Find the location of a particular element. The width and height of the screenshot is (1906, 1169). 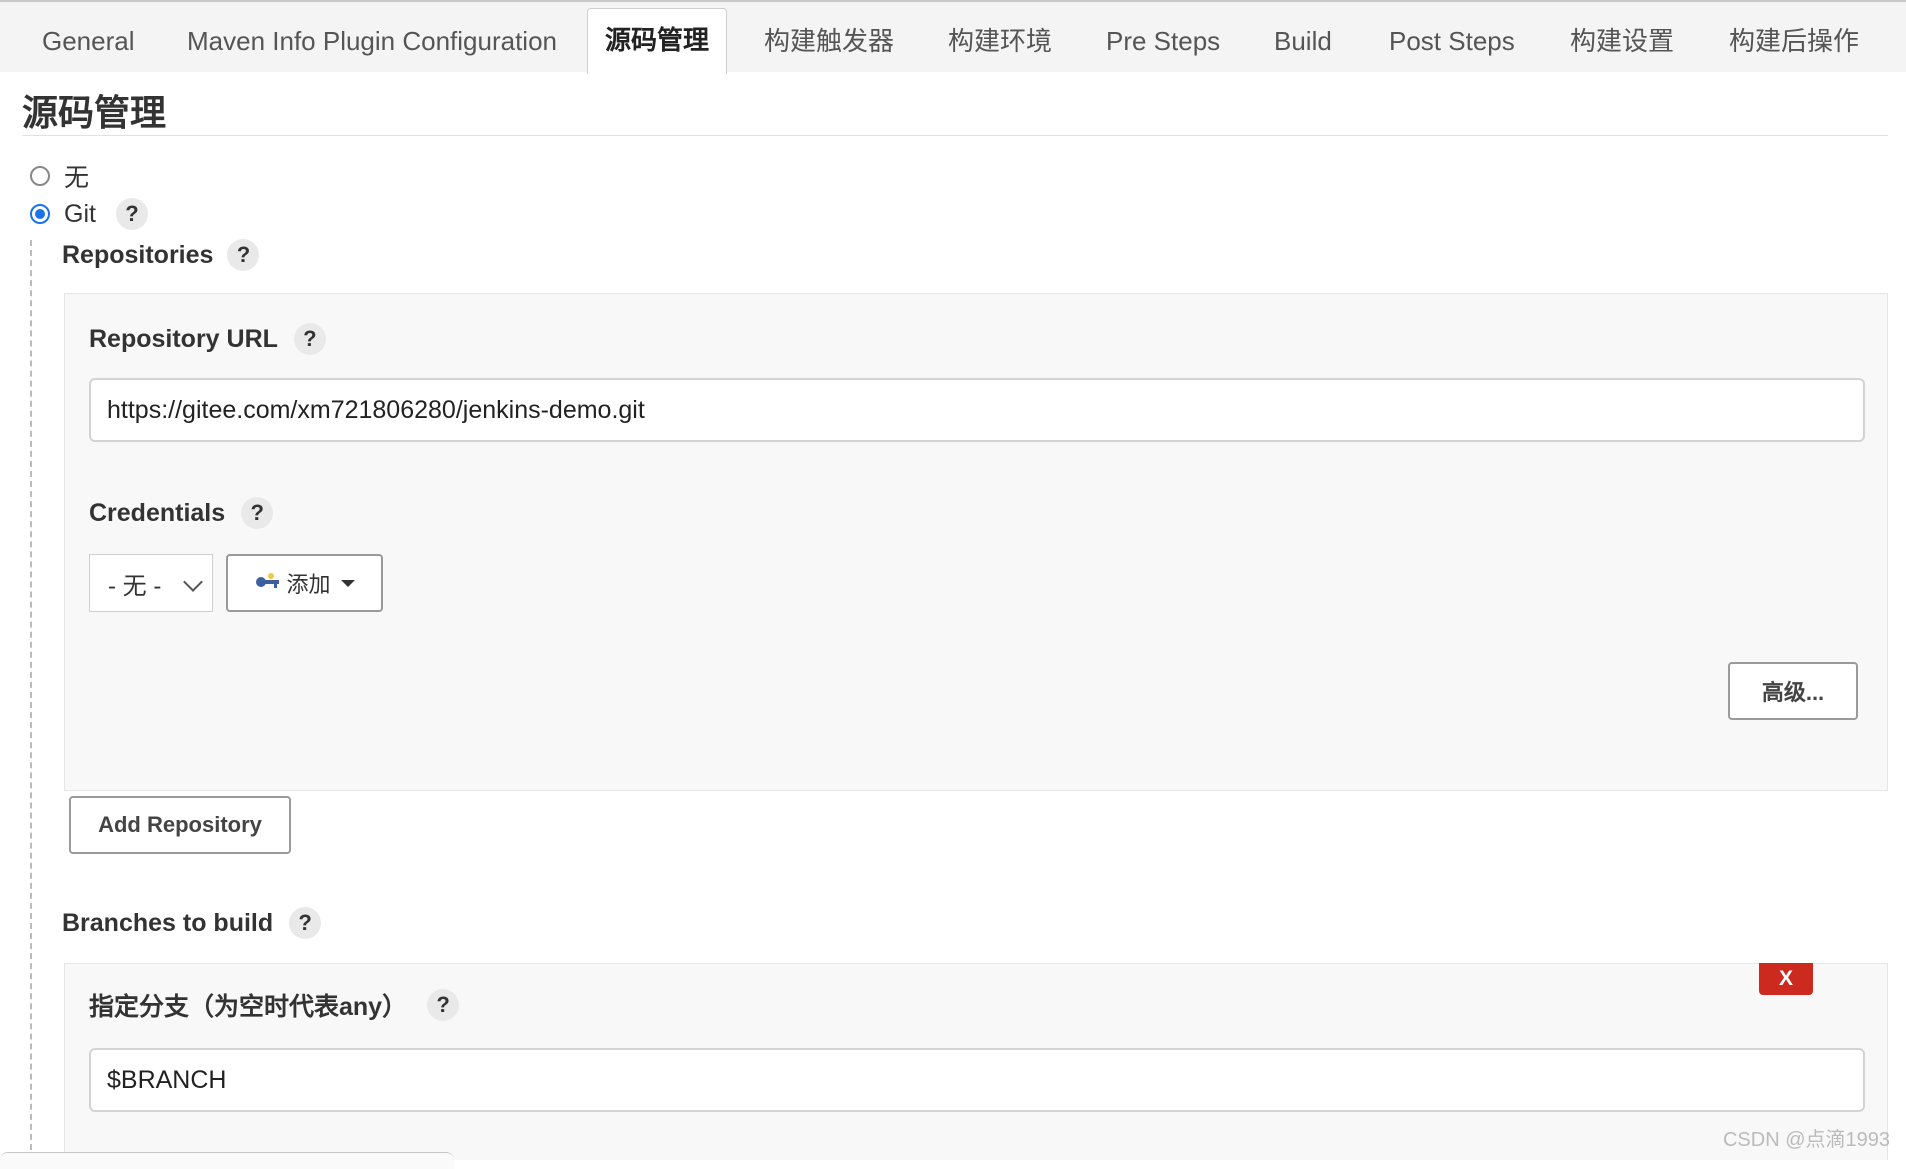

key-icon is located at coordinates (269, 583).